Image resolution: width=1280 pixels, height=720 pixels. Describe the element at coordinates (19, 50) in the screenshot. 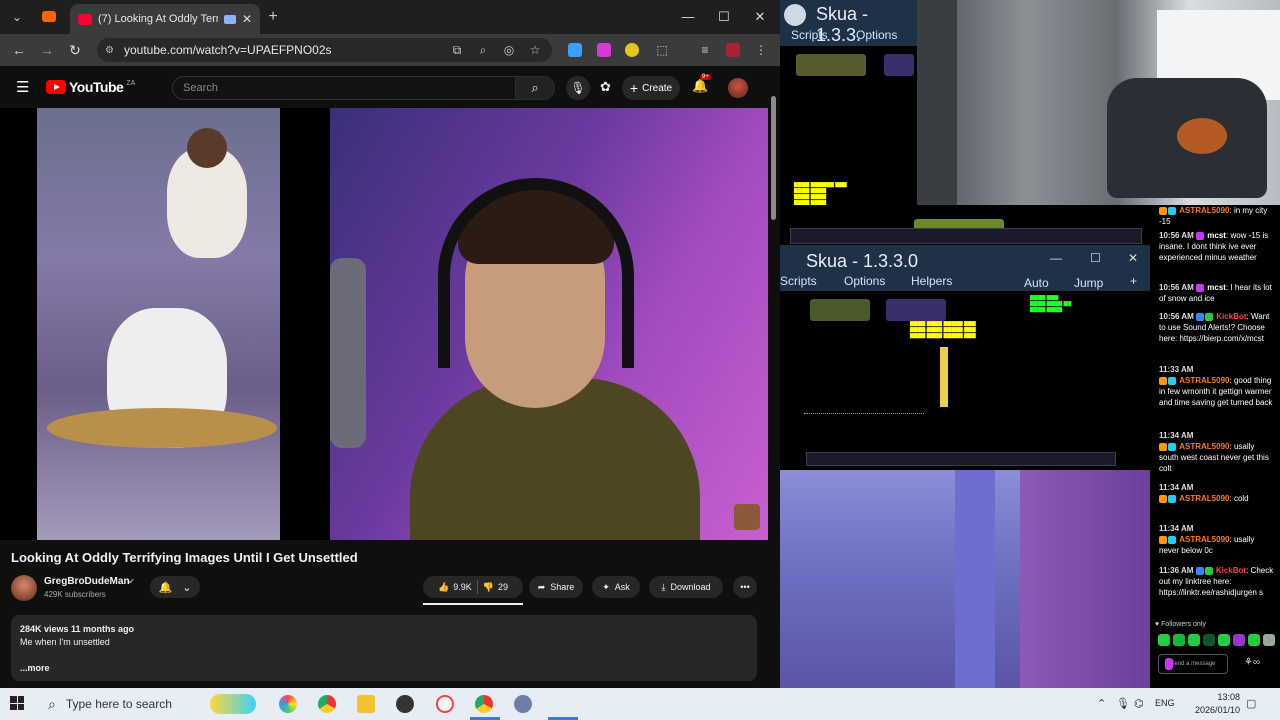

I see `back-button: ←` at that location.